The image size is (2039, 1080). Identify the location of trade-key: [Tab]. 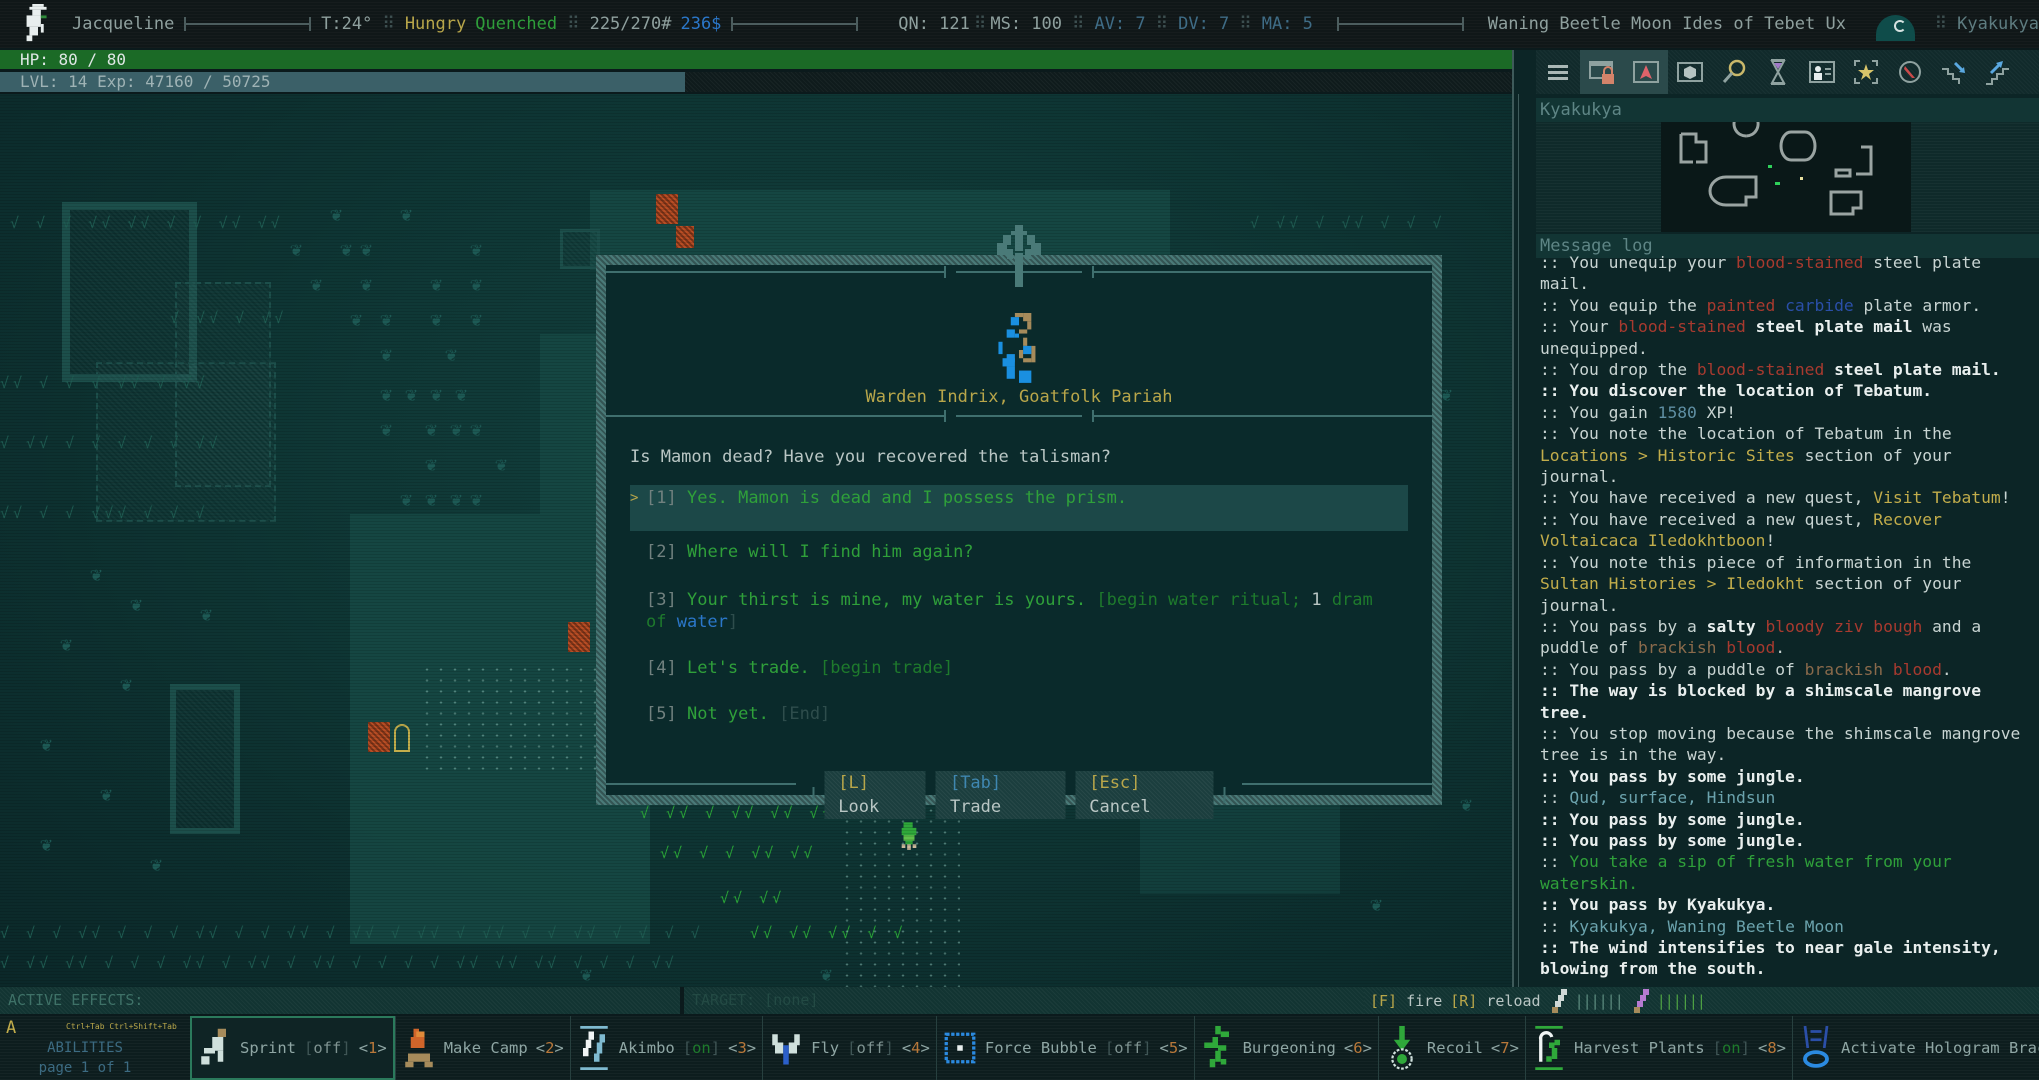
(975, 783).